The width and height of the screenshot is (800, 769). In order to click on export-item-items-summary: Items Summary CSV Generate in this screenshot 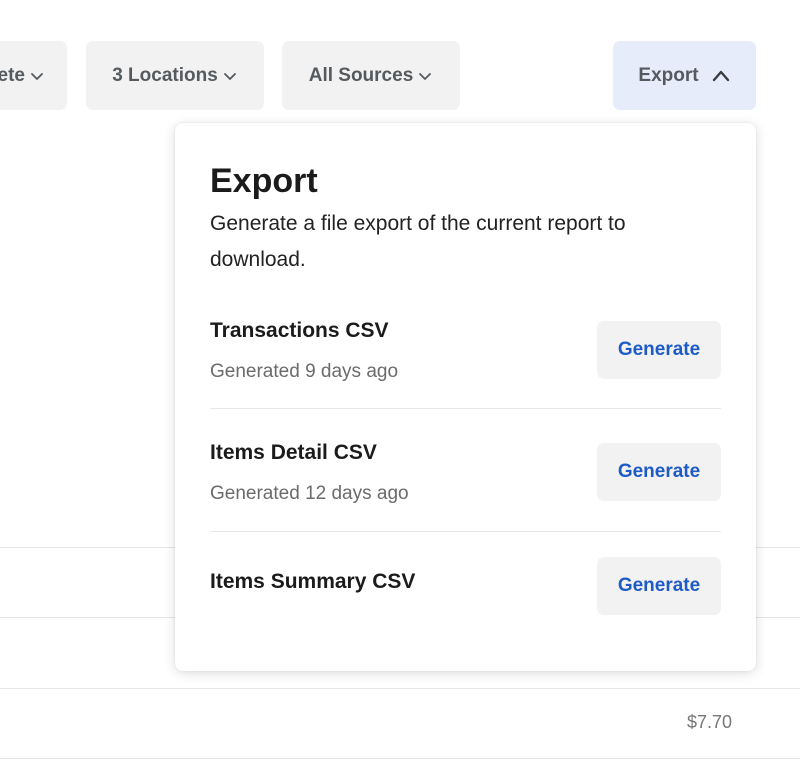, I will do `click(465, 593)`.